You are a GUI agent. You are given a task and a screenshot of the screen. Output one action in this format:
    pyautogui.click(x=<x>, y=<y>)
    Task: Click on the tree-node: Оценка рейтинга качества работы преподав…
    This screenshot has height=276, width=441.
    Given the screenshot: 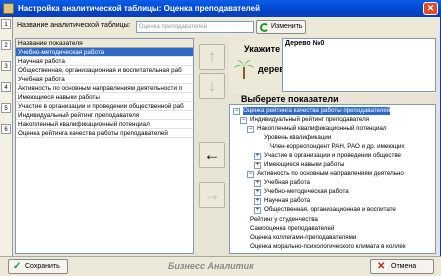 What is the action you would take?
    pyautogui.click(x=317, y=111)
    